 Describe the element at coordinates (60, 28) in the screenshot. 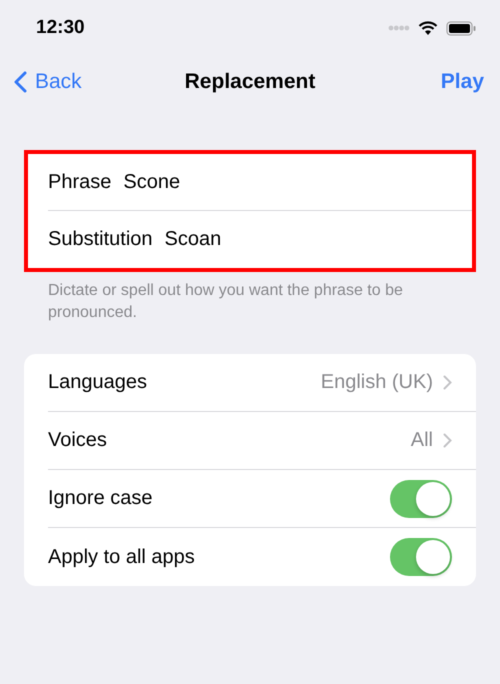

I see `status-time: 12:30` at that location.